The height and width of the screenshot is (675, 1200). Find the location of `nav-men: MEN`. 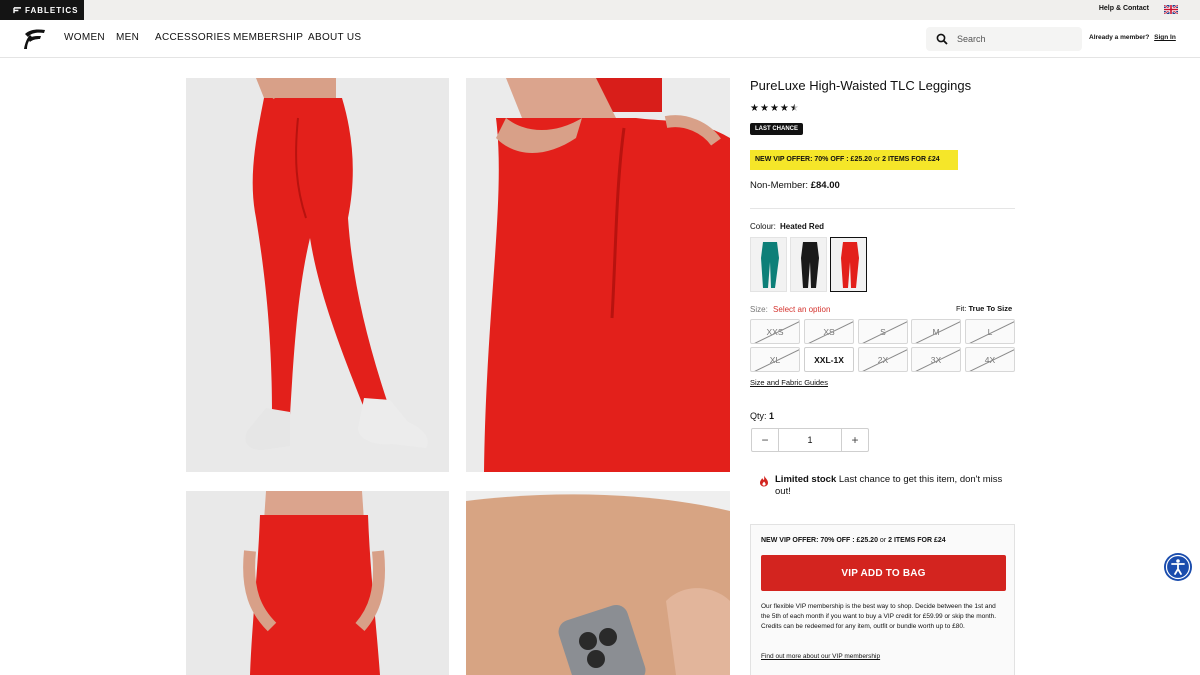

nav-men: MEN is located at coordinates (127, 37).